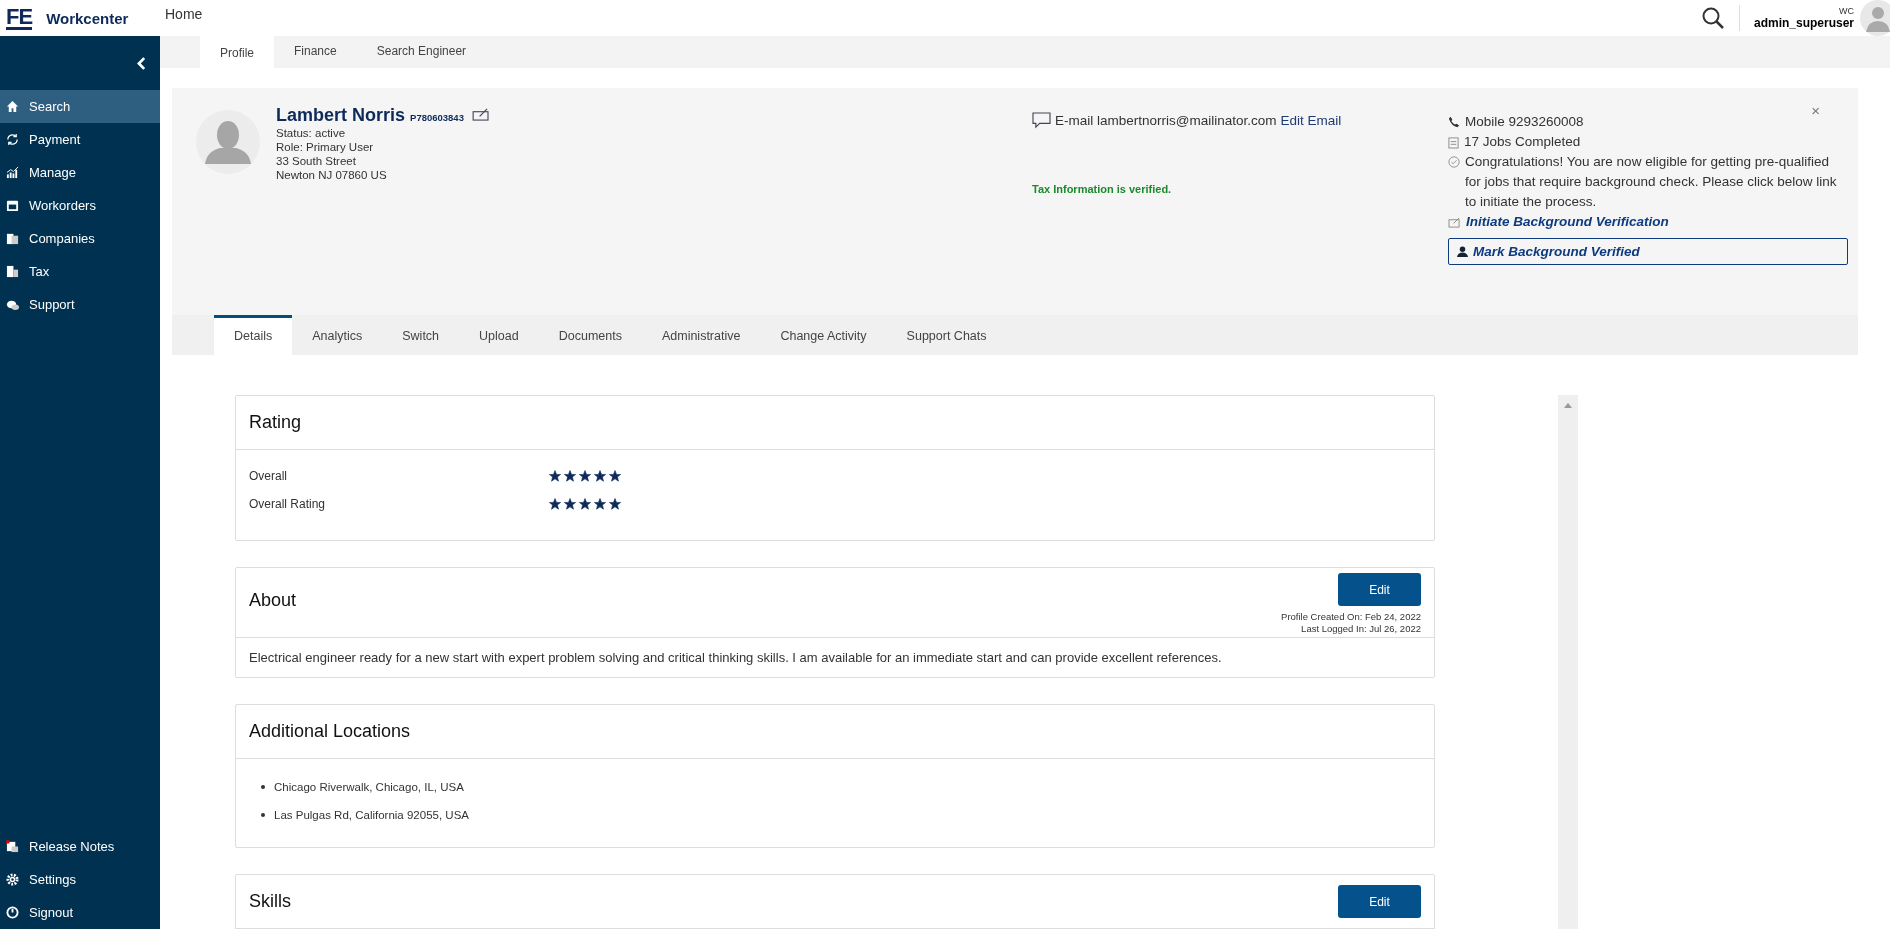 The height and width of the screenshot is (929, 1890). I want to click on documents-icon, so click(12, 238).